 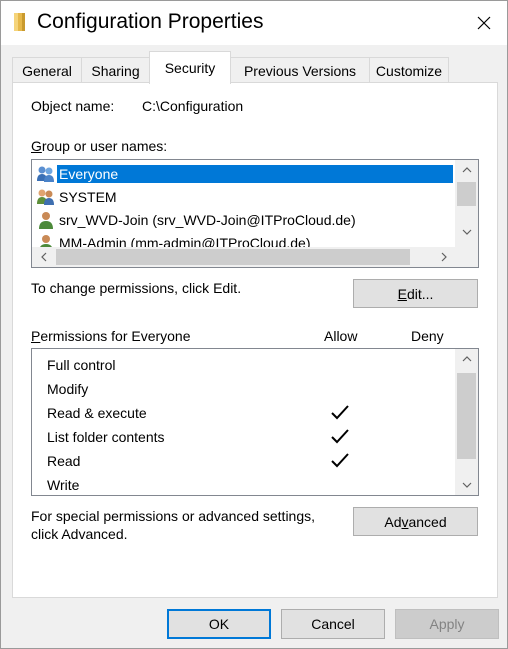 What do you see at coordinates (63, 485) in the screenshot?
I see `permission-name: Write` at bounding box center [63, 485].